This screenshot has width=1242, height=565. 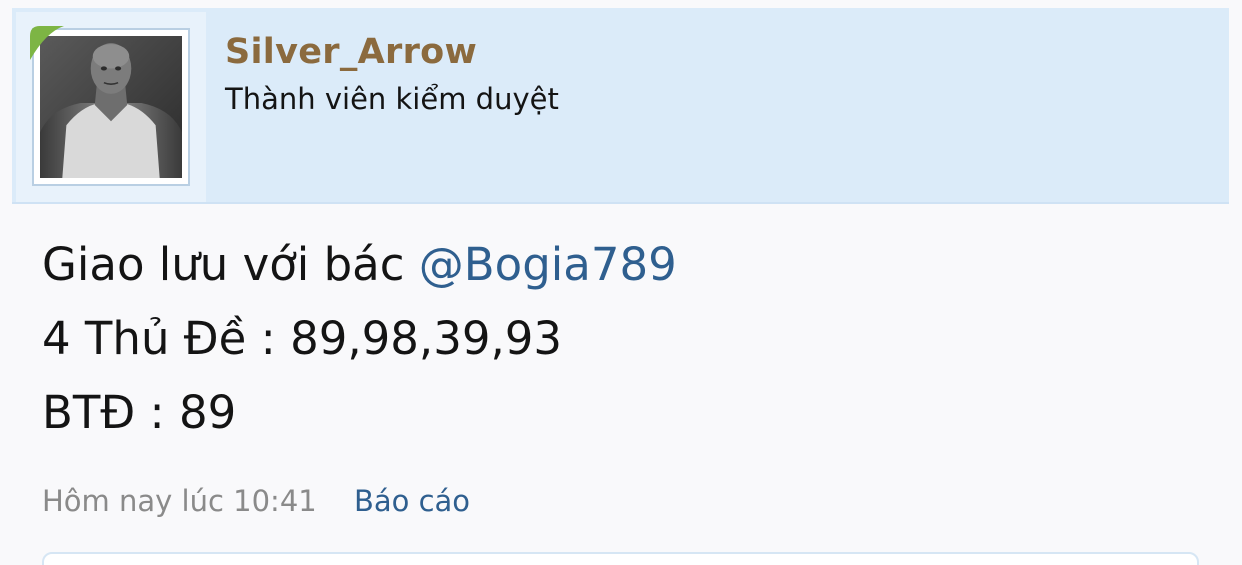 I want to click on author-username: Silver_Arrow, so click(x=351, y=52).